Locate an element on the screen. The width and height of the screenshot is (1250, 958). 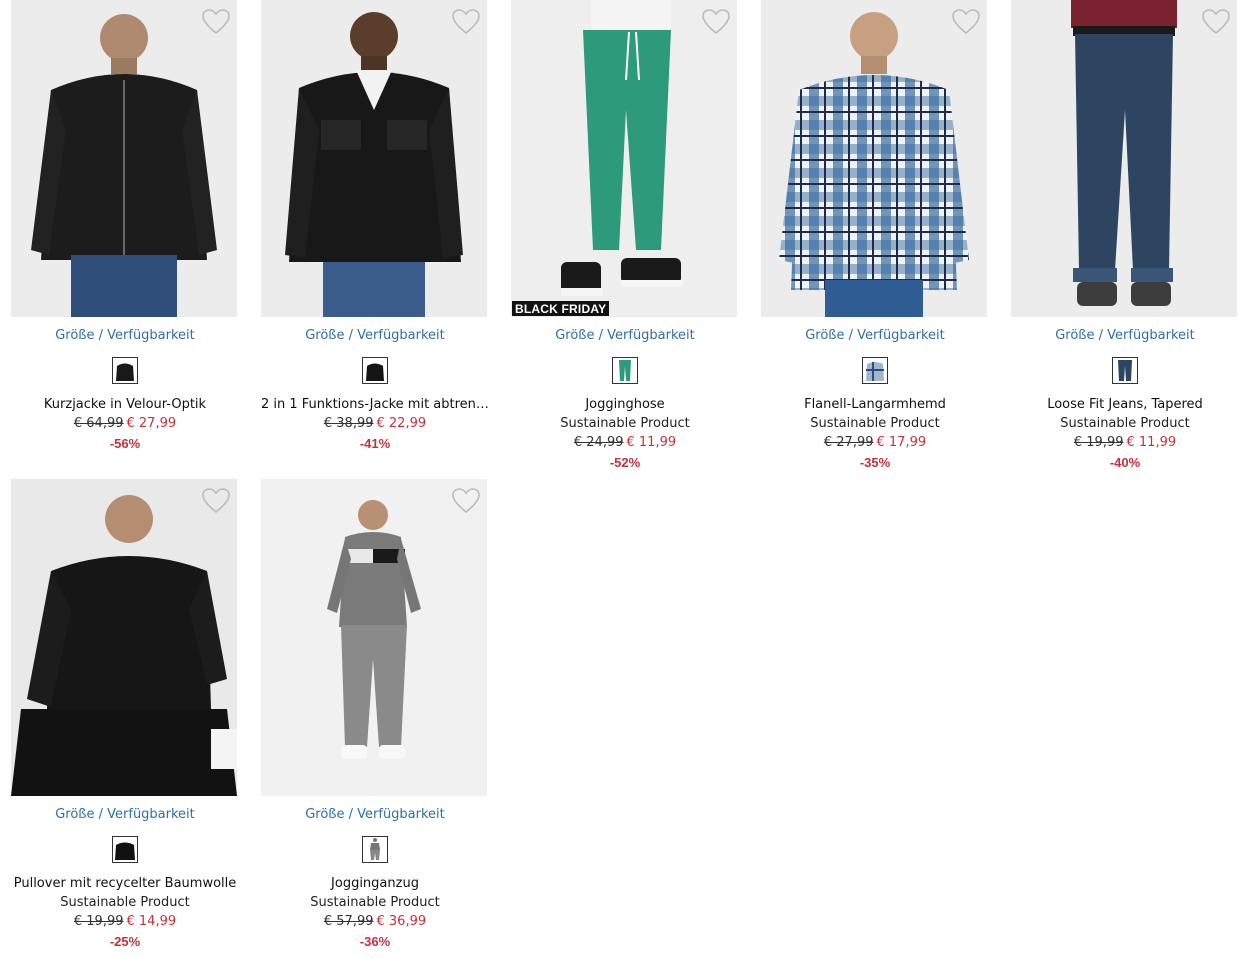
sale-price: € 17,99 is located at coordinates (901, 442).